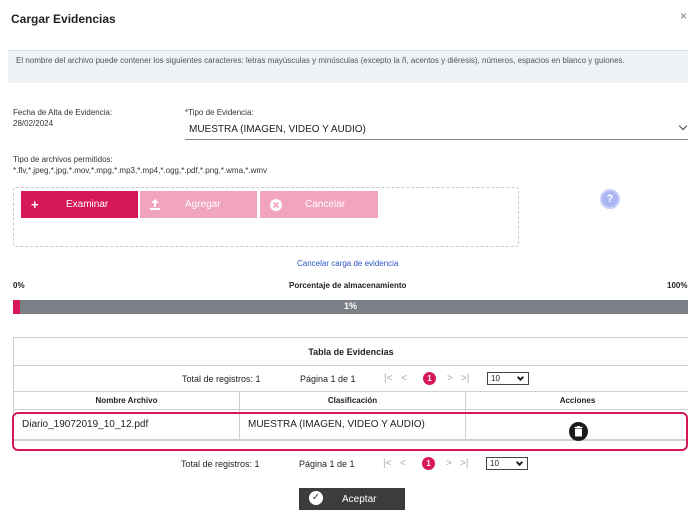 Image resolution: width=688 pixels, height=510 pixels. Describe the element at coordinates (219, 112) in the screenshot. I see `tipo-evidencia-label: *Tipo de Evidencia:` at that location.